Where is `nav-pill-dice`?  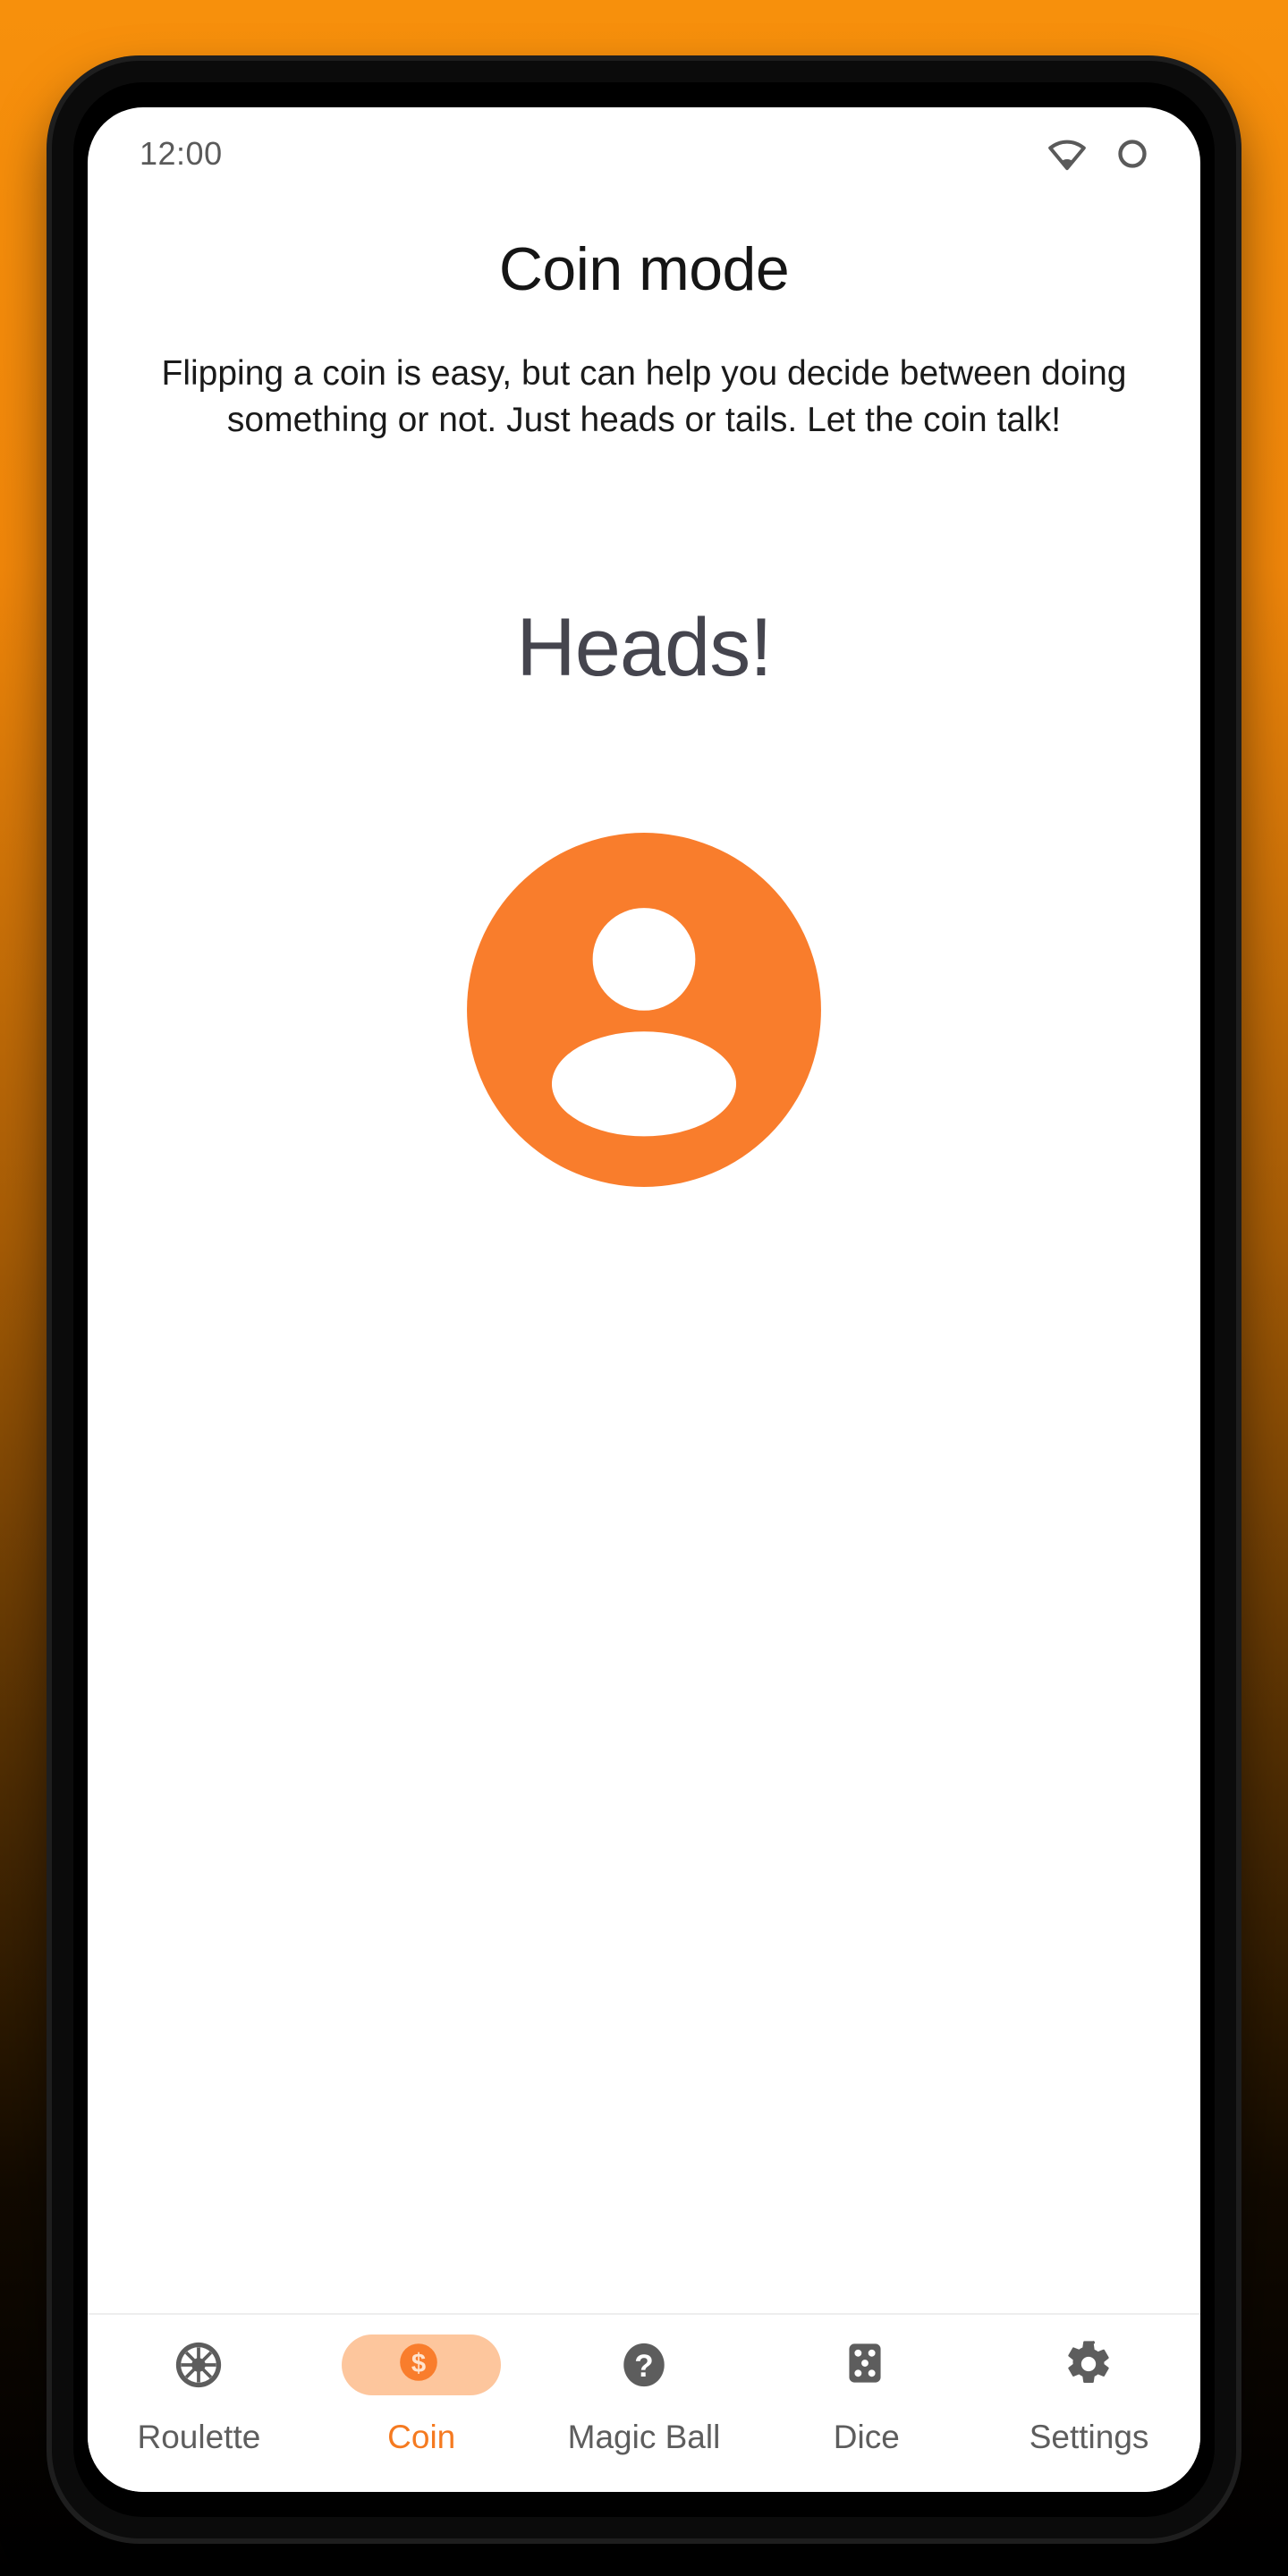
nav-pill-dice is located at coordinates (866, 2364).